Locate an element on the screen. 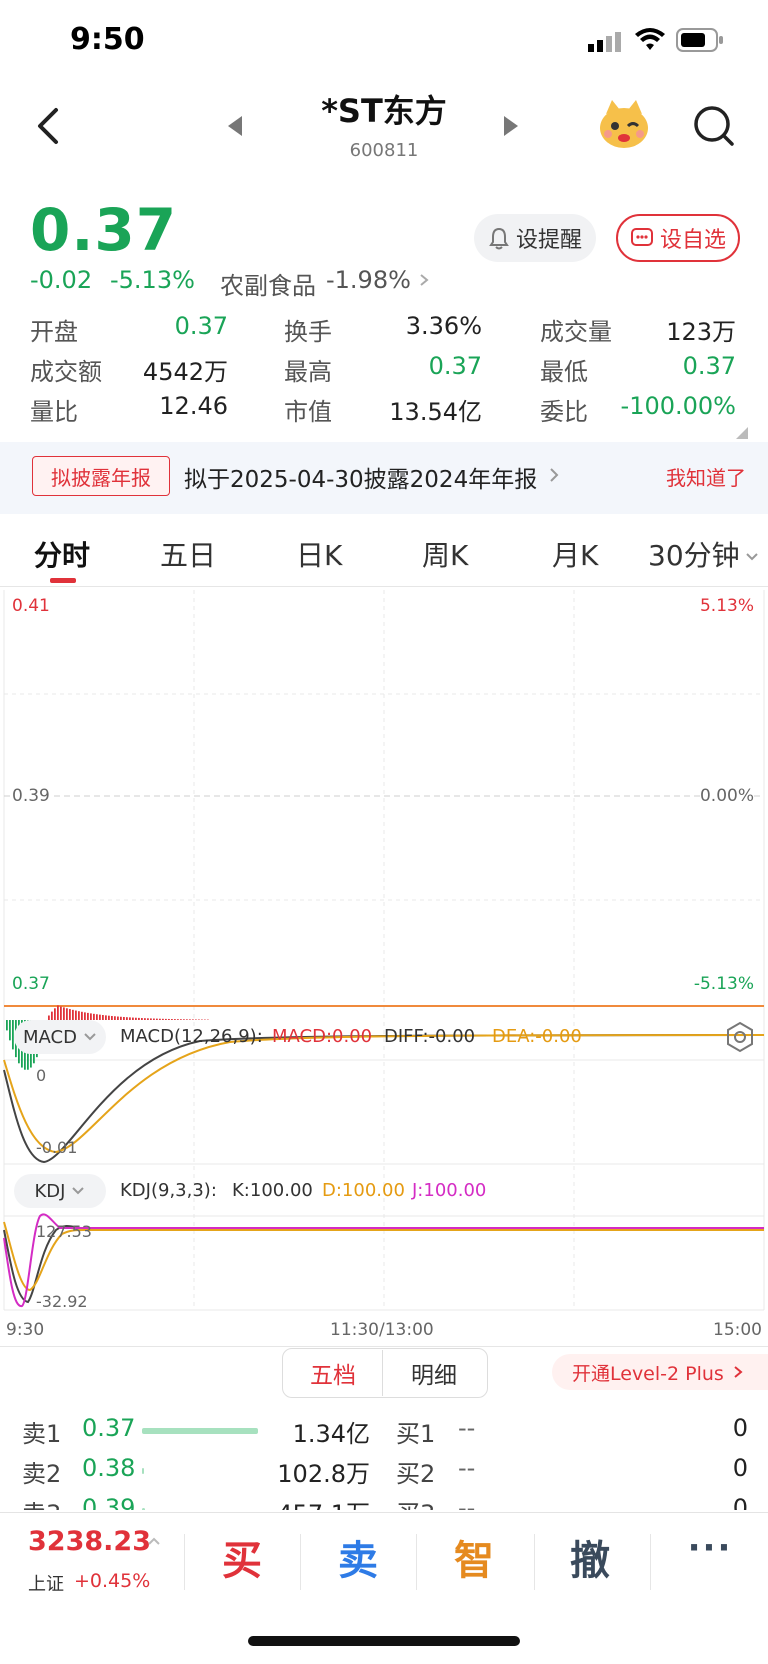  ask-row: 卖2 0.38 102.8万 买2 -- 0 is located at coordinates (384, 1472).